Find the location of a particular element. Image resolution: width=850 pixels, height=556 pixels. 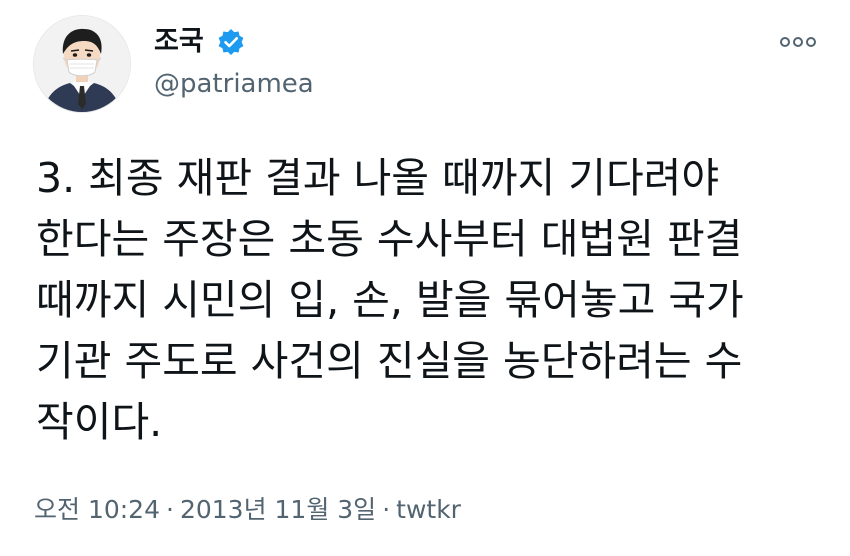

more-horizontal-icon is located at coordinates (798, 42).